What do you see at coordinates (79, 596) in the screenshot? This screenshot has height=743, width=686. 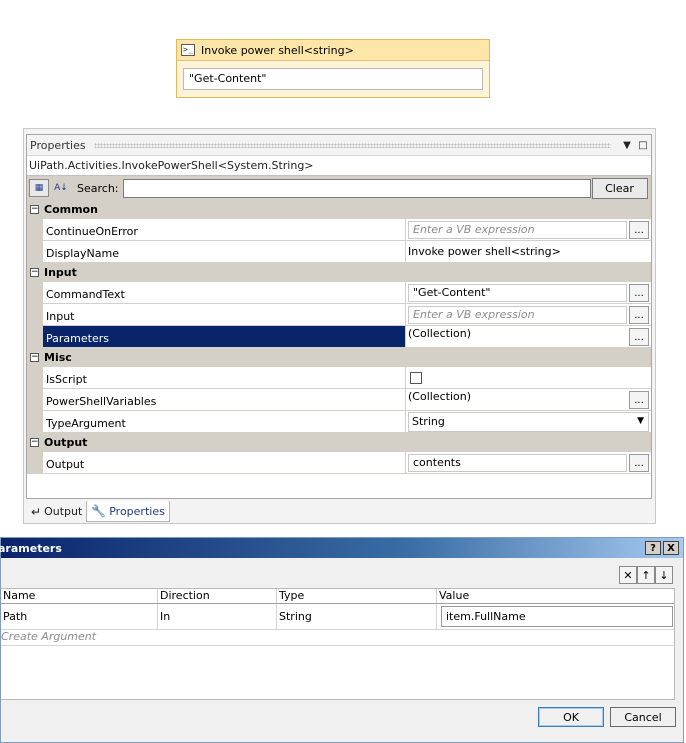 I see `column-header-name: Name` at bounding box center [79, 596].